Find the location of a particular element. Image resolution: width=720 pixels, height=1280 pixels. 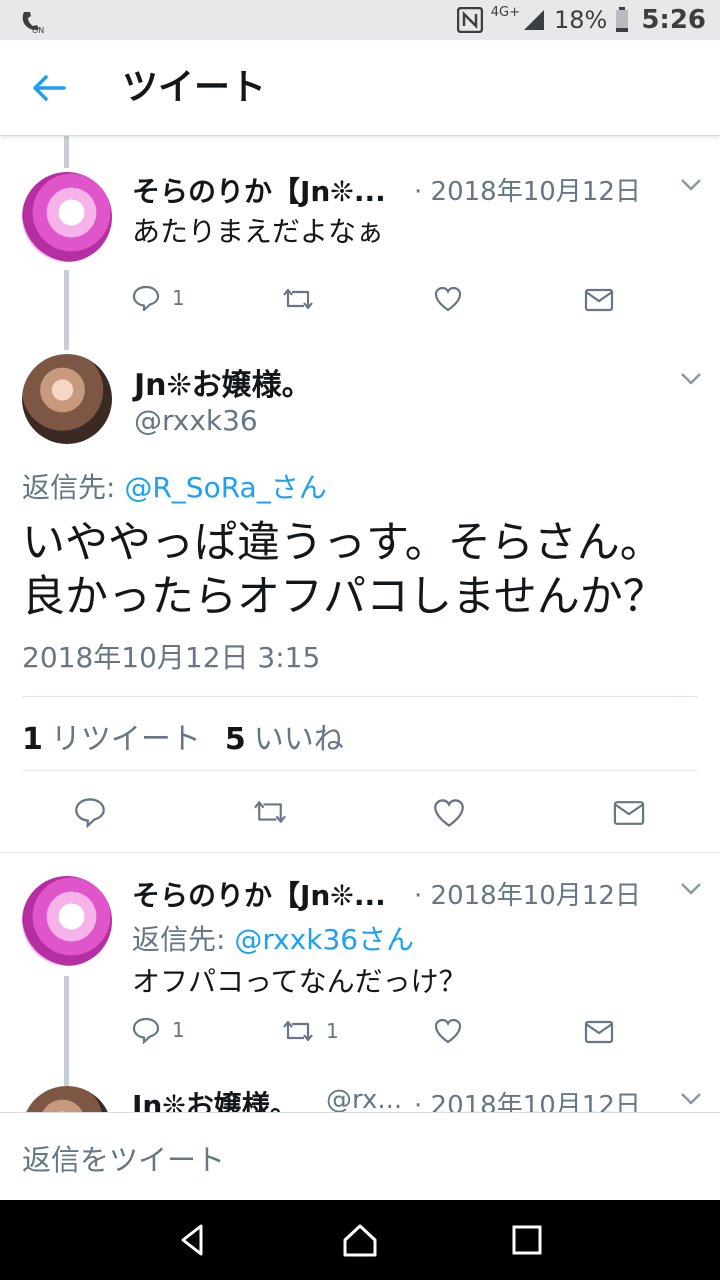

tweet-author-name: Jn❊お嬢様。 is located at coordinates (223, 382).